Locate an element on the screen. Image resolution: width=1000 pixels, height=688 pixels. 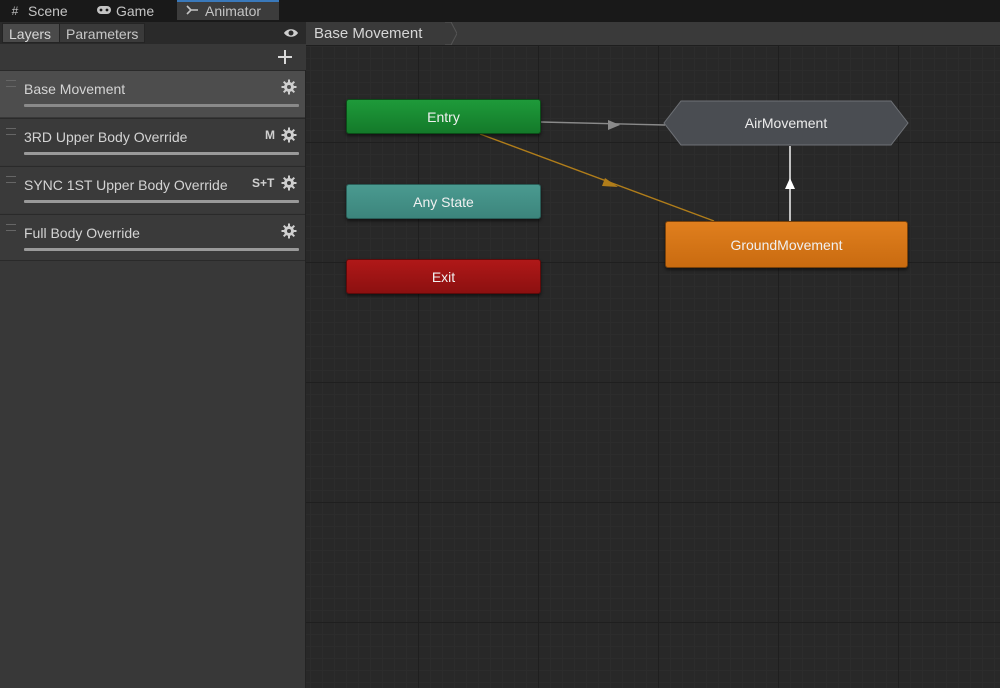
tab-layers: Layers is located at coordinates (31, 33).